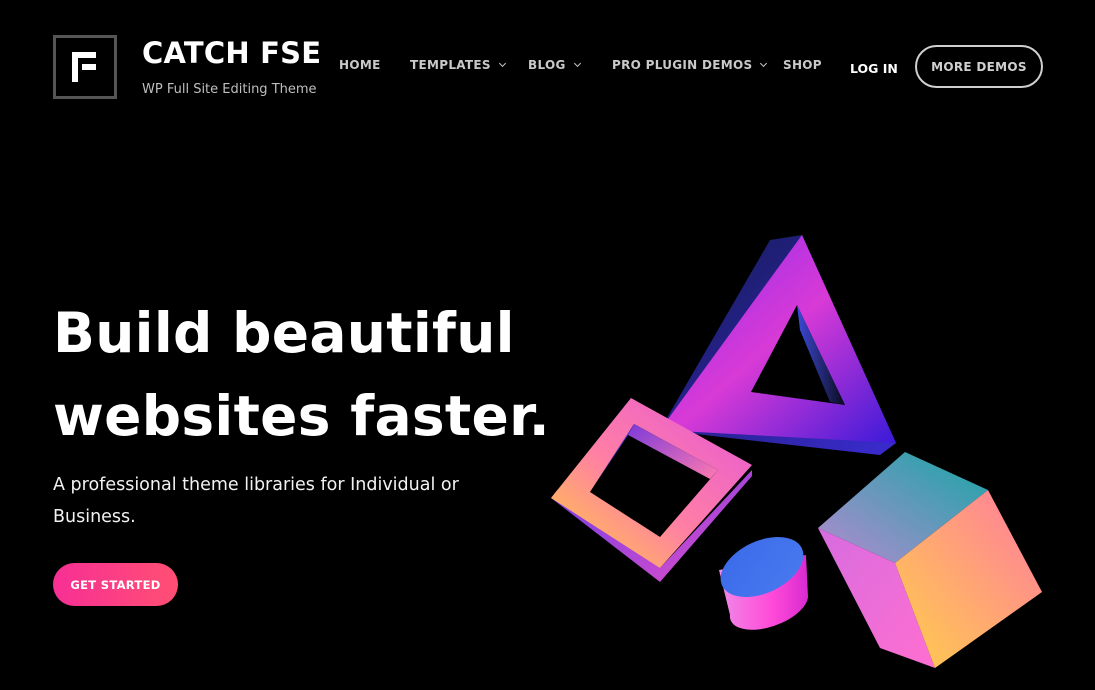 The image size is (1095, 690). I want to click on site-title: CATCH FSE, so click(231, 53).